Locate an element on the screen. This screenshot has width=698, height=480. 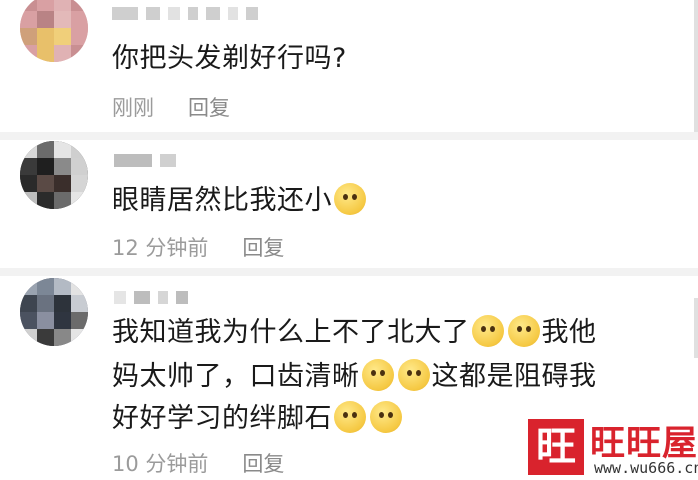
comment-time: 刚刚 is located at coordinates (133, 108).